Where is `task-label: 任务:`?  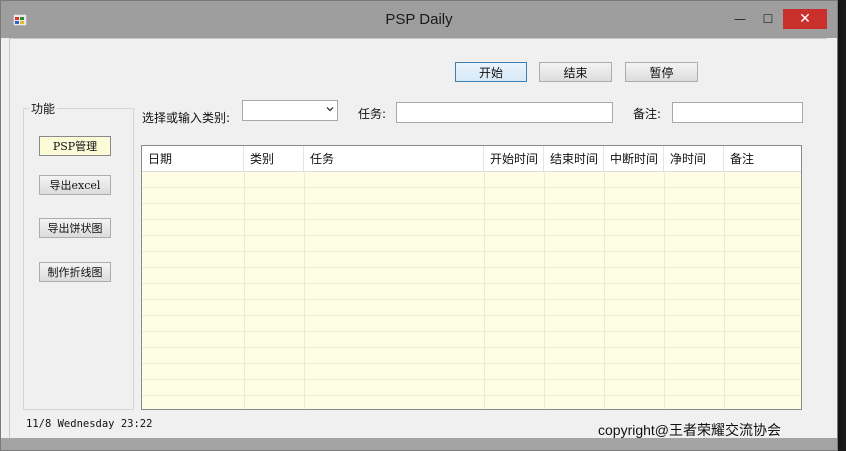
task-label: 任务: is located at coordinates (372, 114).